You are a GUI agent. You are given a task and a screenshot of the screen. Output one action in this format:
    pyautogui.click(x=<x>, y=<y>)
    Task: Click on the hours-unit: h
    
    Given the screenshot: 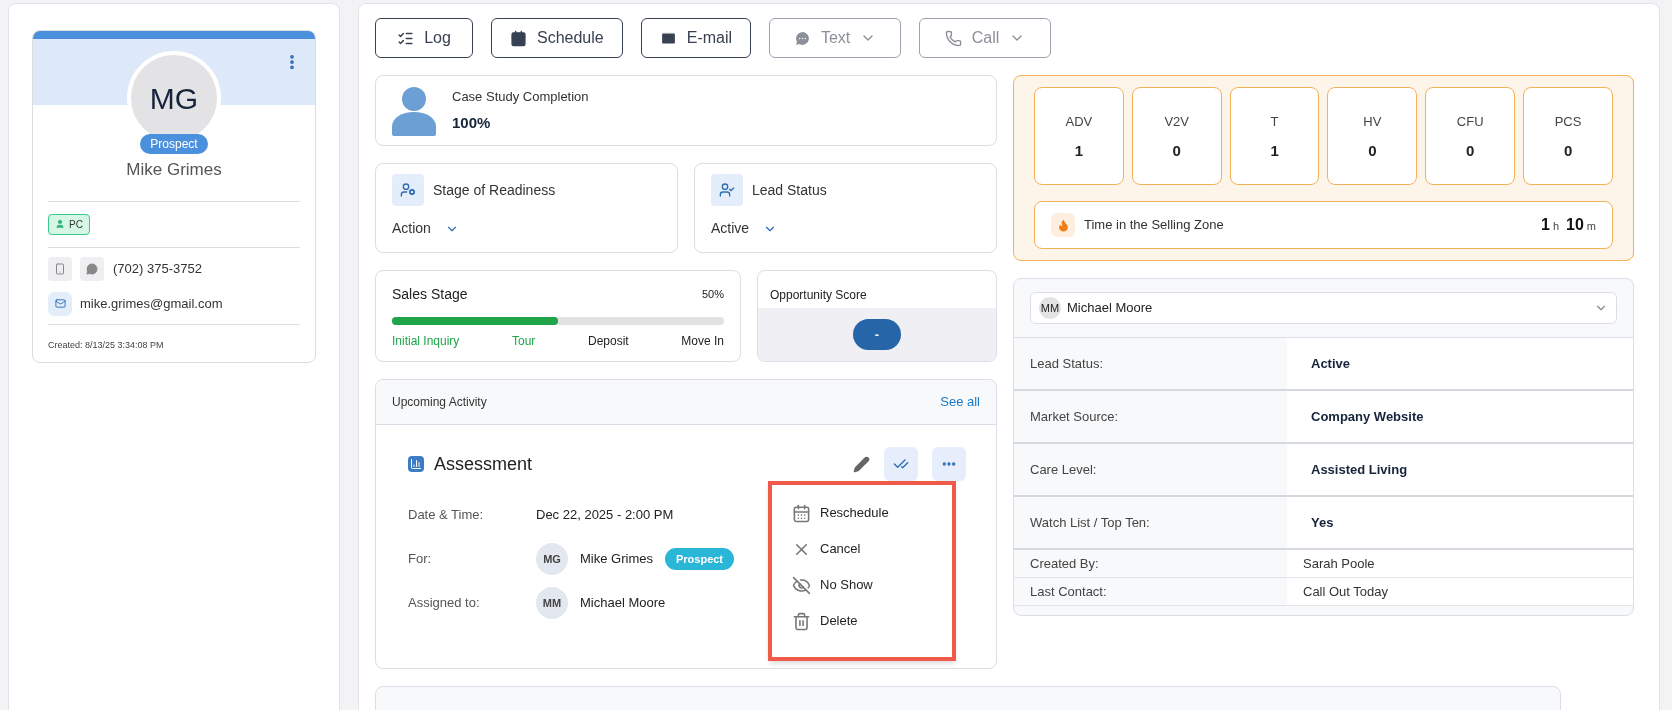 What is the action you would take?
    pyautogui.click(x=1556, y=226)
    